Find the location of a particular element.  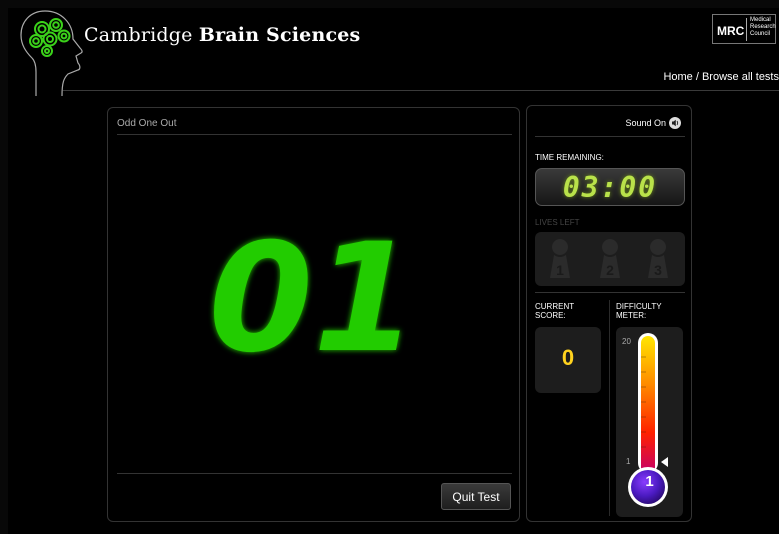

life-number: 1 is located at coordinates (560, 270).